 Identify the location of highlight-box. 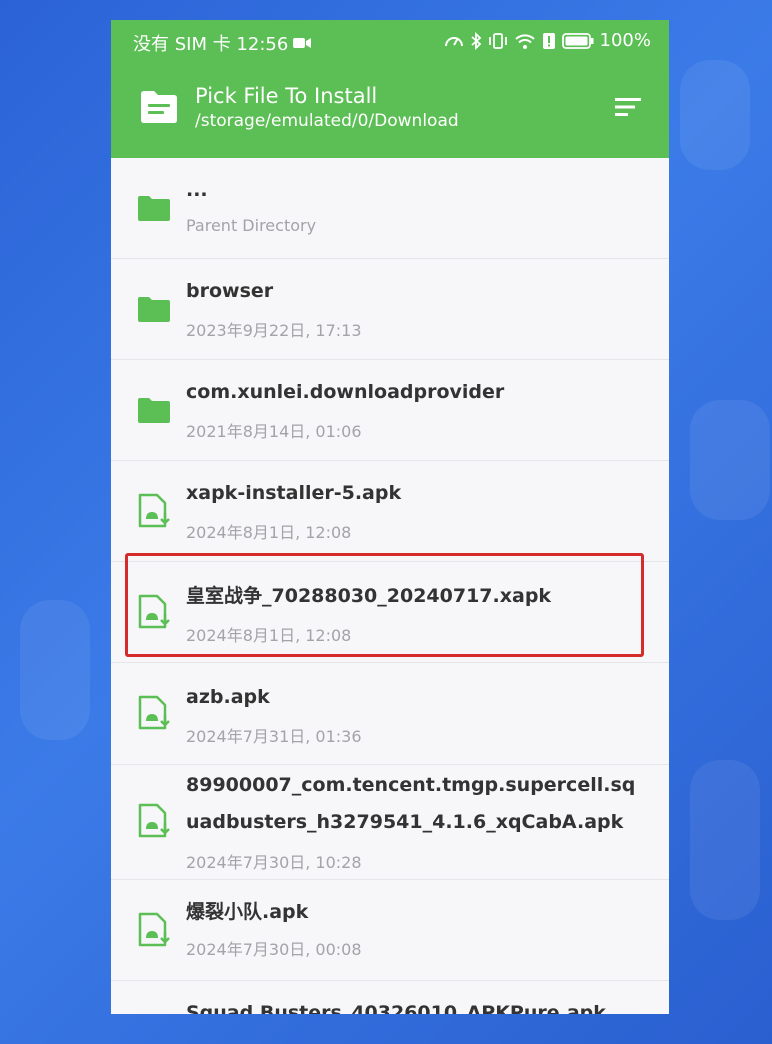
(384, 605).